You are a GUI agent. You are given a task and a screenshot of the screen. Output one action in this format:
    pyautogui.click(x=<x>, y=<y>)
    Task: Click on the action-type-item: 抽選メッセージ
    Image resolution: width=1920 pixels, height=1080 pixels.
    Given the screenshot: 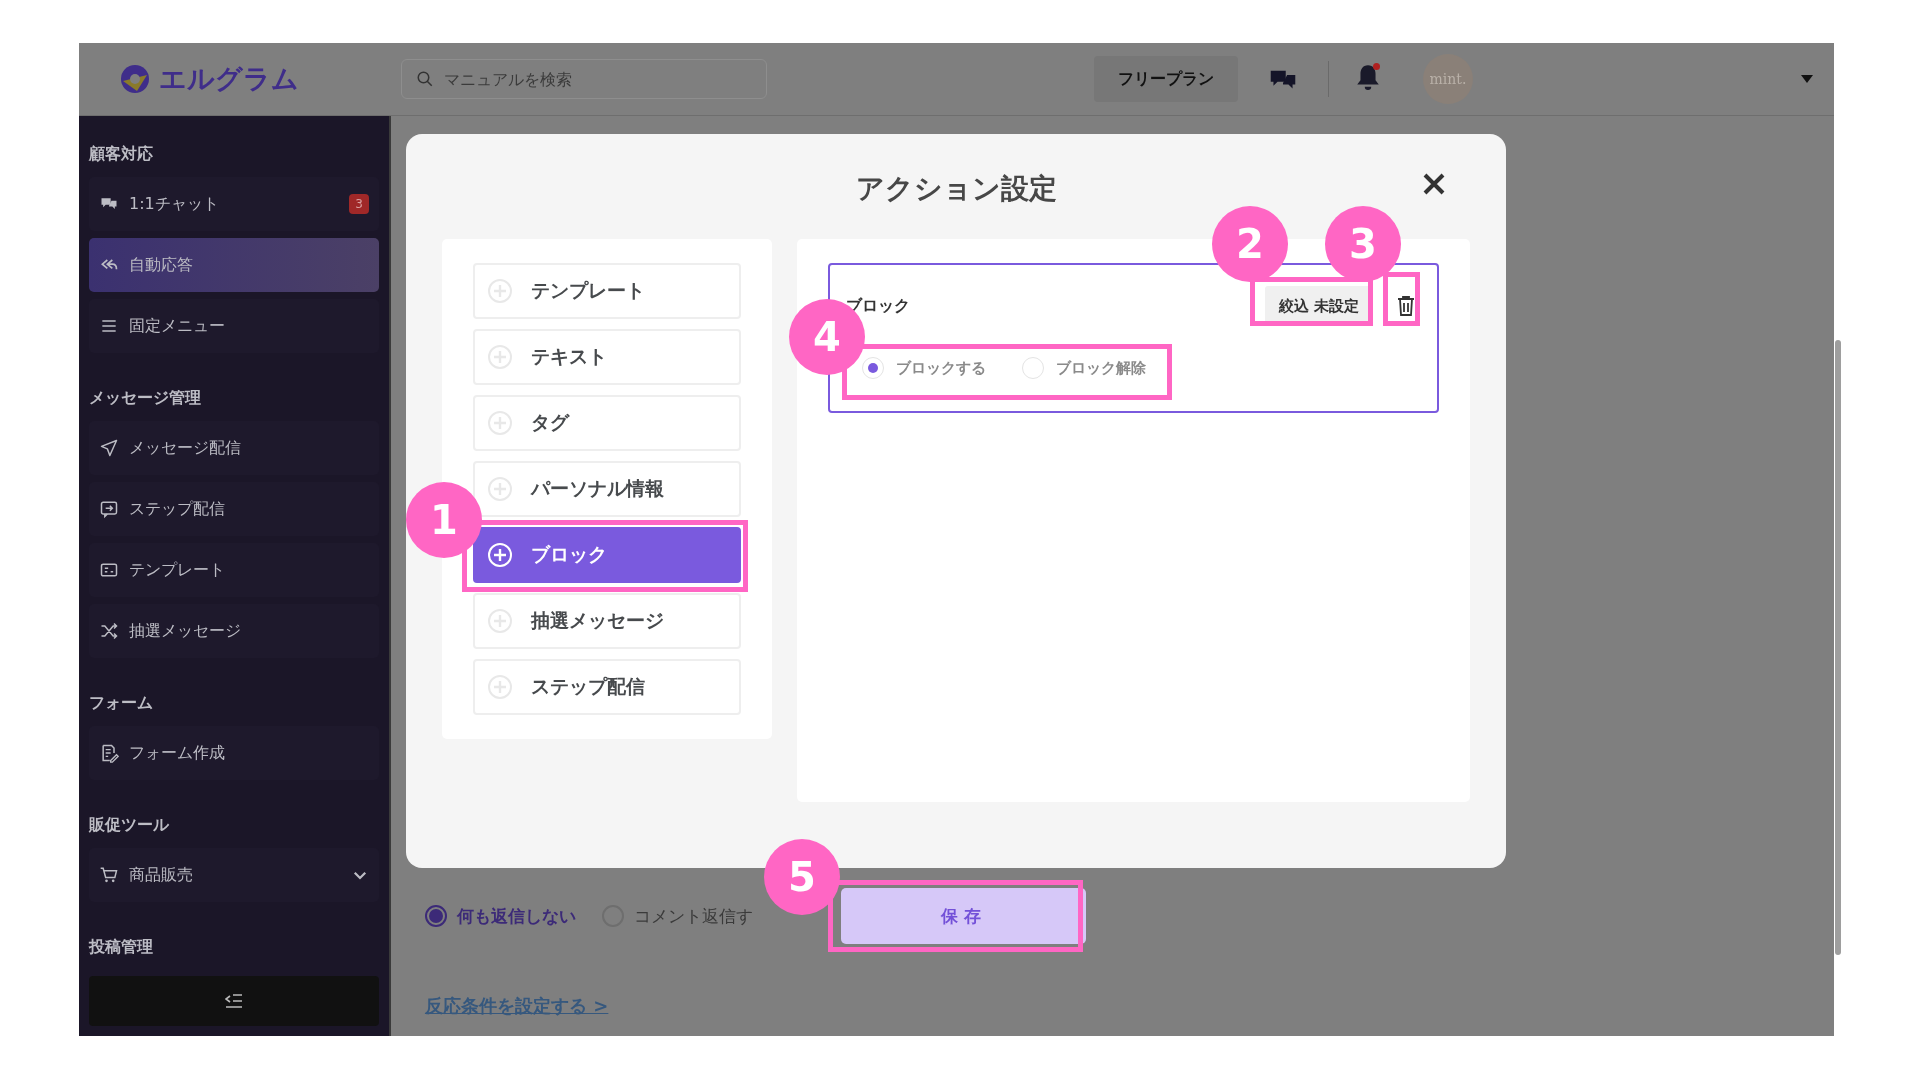 What is the action you would take?
    pyautogui.click(x=607, y=621)
    